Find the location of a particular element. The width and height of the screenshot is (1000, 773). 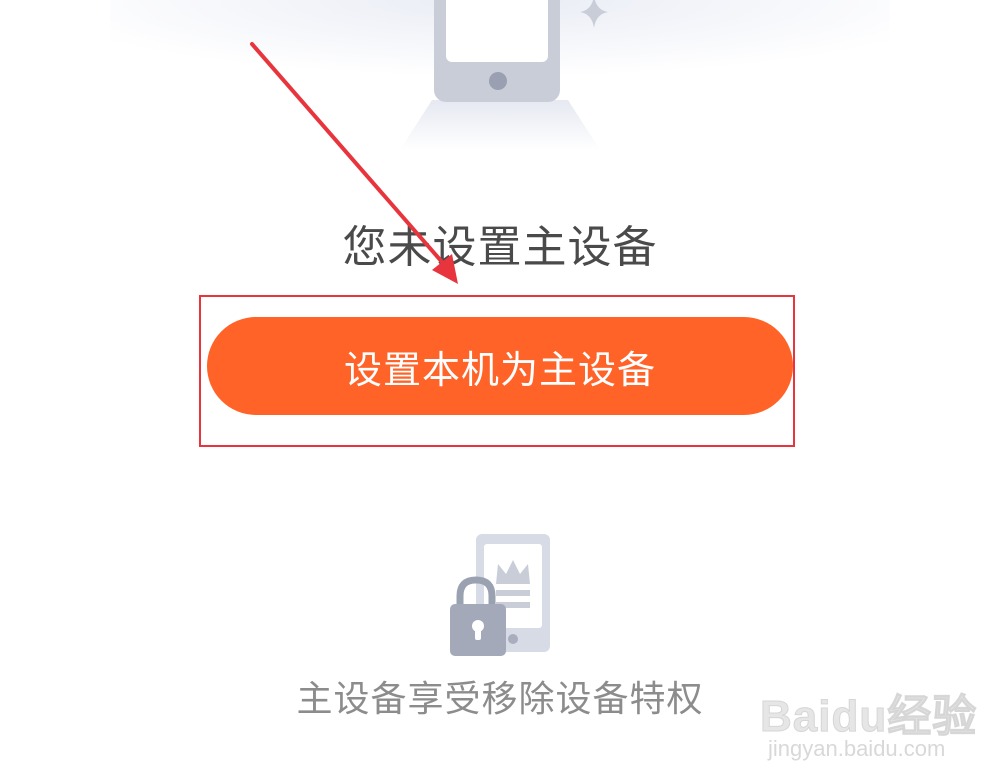

baidu-watermark: Baidu经验 jingyan.baidu.com is located at coordinates (874, 715).